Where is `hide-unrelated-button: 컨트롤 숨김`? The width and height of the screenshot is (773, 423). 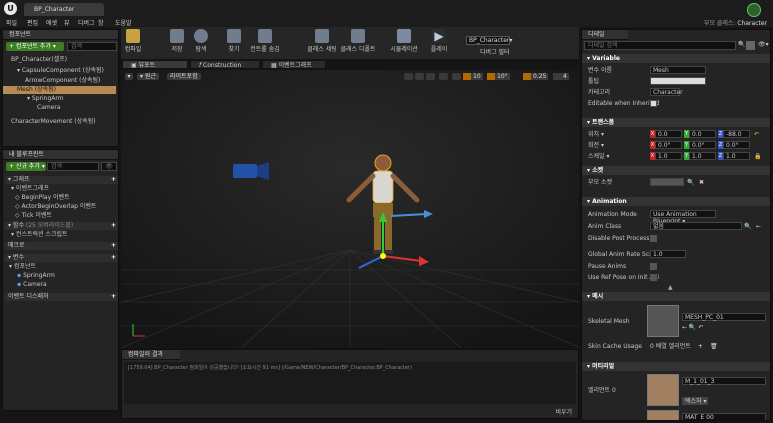
hide-unrelated-button: 컨트롤 숨김 is located at coordinates (265, 41).